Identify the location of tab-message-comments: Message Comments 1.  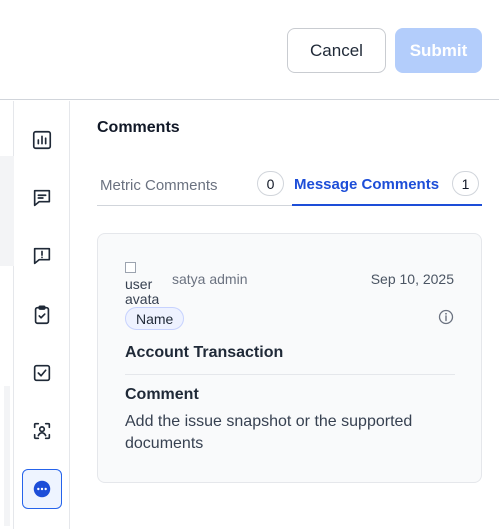
(387, 185).